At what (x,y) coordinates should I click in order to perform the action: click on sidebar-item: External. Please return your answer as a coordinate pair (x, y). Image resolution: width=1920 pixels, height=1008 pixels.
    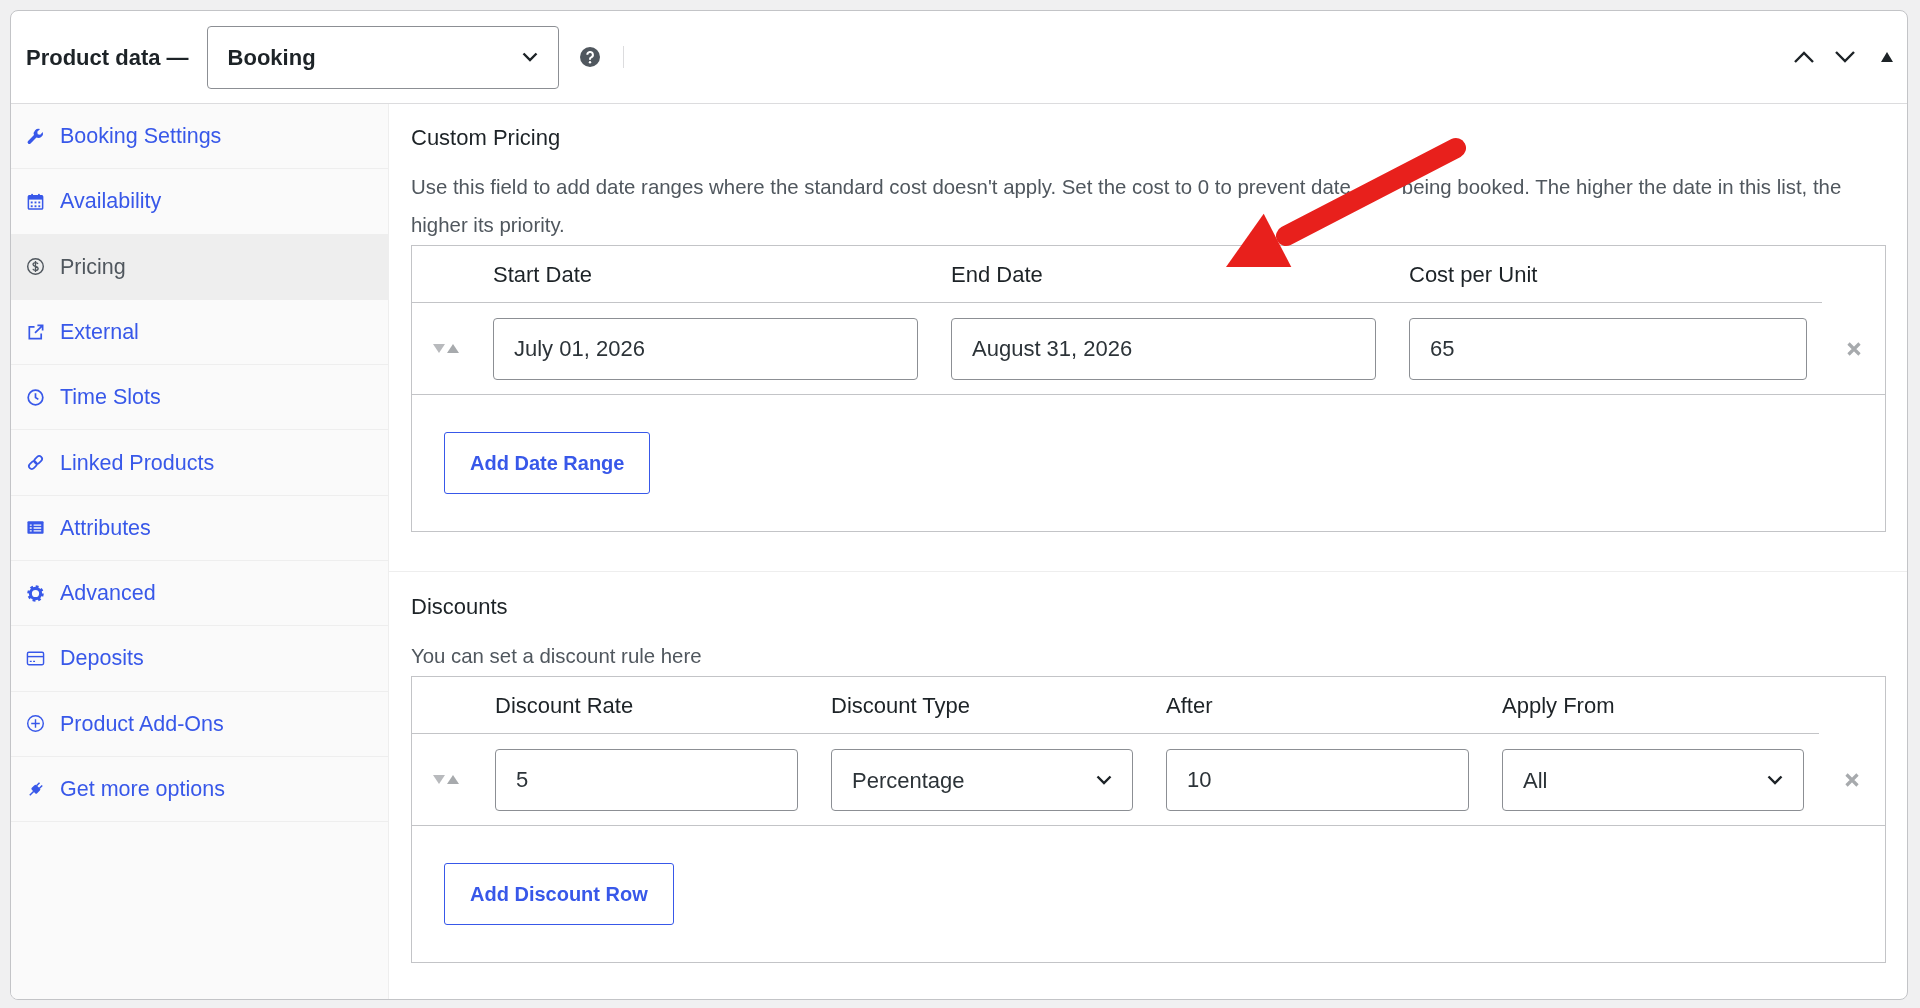
    Looking at the image, I should click on (199, 332).